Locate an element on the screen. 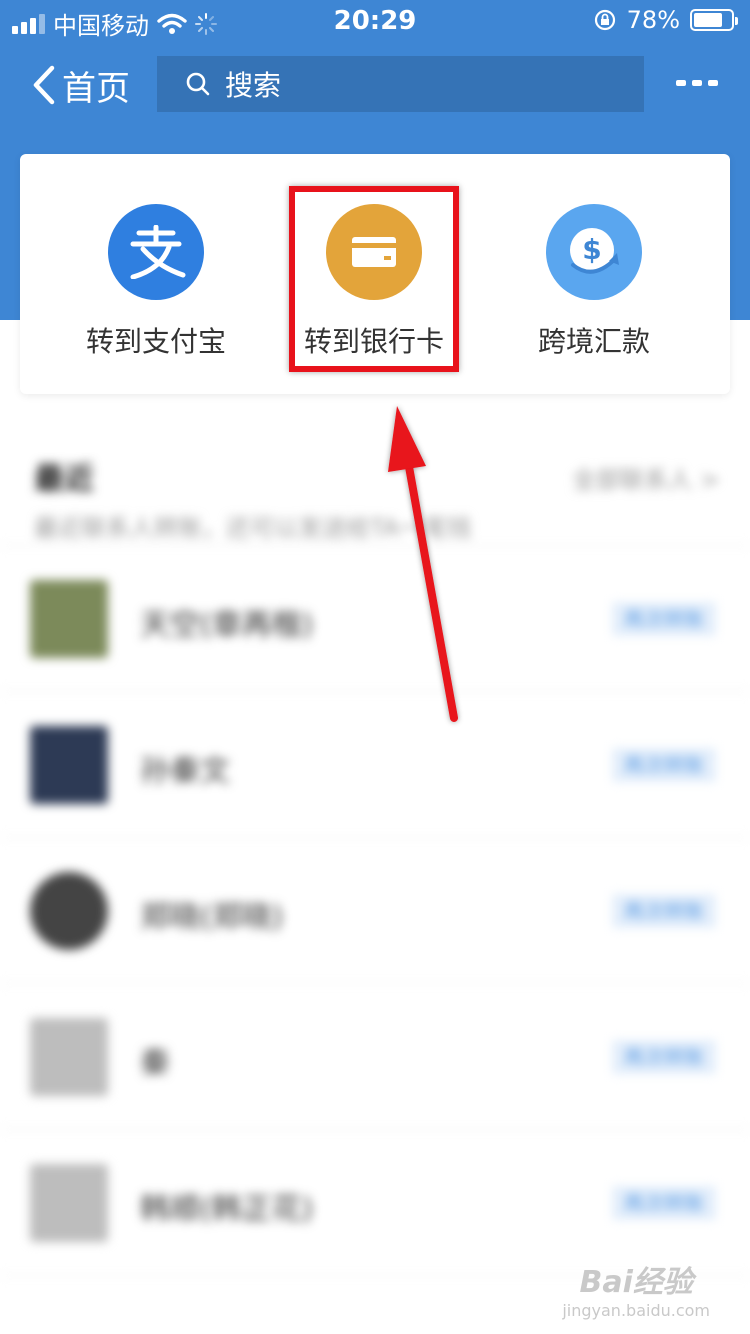 The height and width of the screenshot is (1334, 750). all-contacts-link: 全部联系人 > is located at coordinates (646, 477).